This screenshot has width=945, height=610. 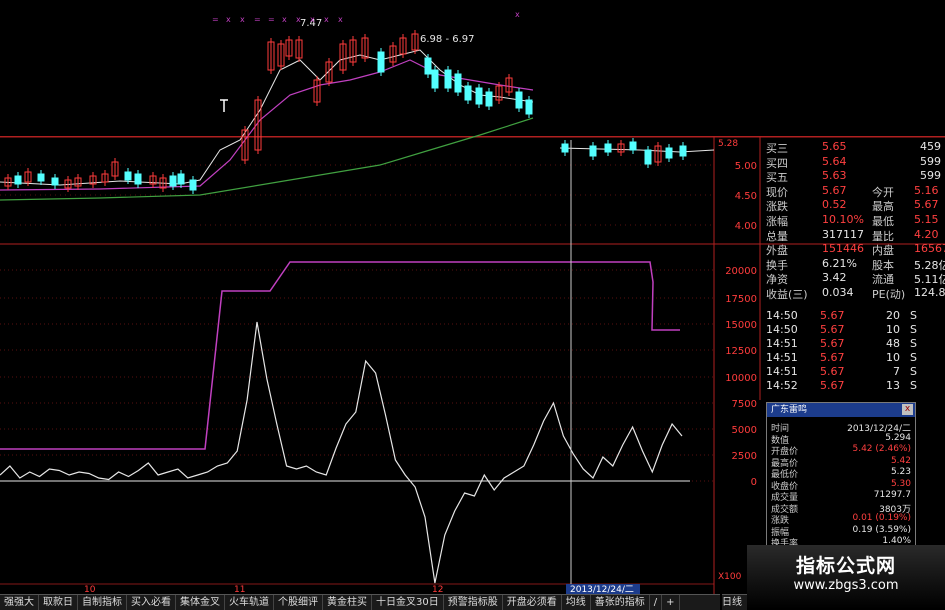 I want to click on tick-time: 14:52, so click(x=782, y=385).